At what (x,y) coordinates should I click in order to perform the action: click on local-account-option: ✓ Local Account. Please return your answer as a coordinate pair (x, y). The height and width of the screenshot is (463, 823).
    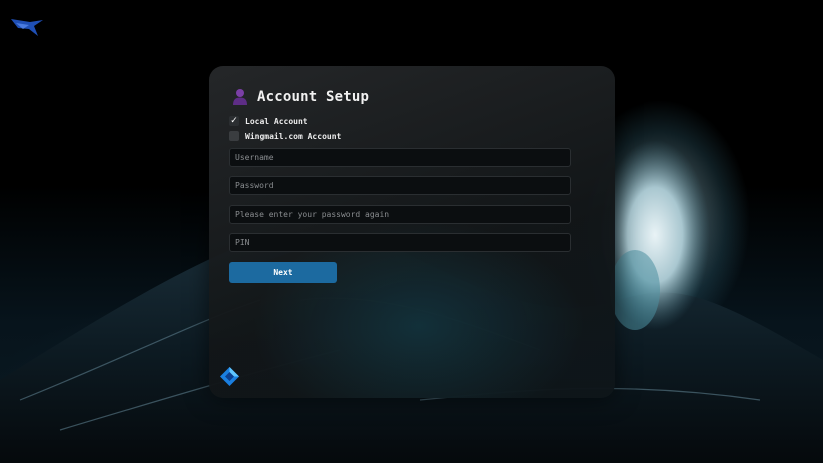
    Looking at the image, I should click on (268, 121).